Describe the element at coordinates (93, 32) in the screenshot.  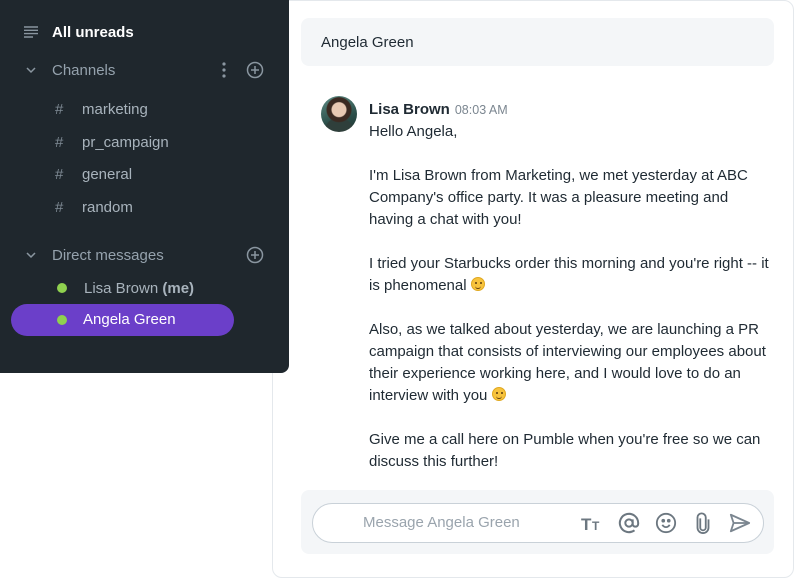
I see `sidebar-item-label: All unreads` at that location.